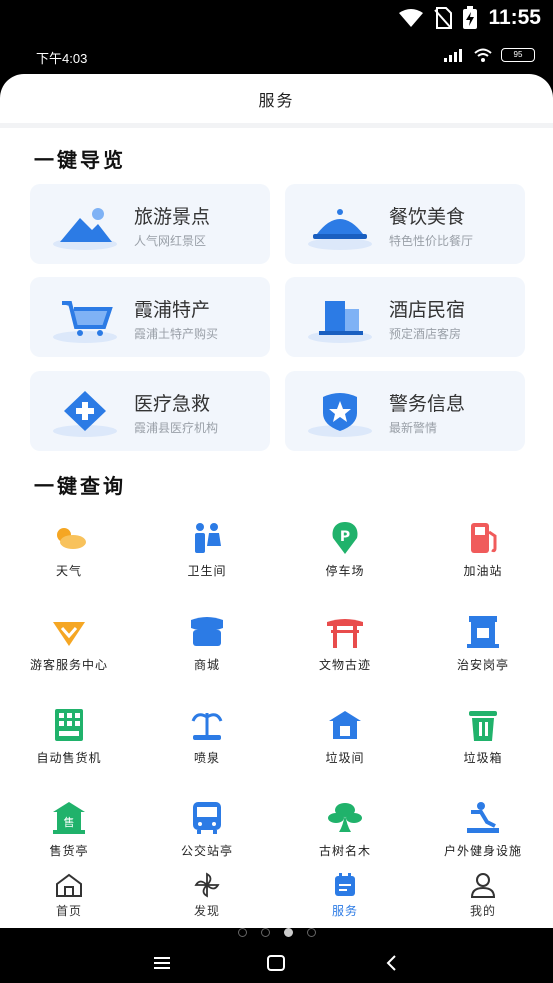  I want to click on inner-status-bar: 下午4:03 95, so click(276, 55).